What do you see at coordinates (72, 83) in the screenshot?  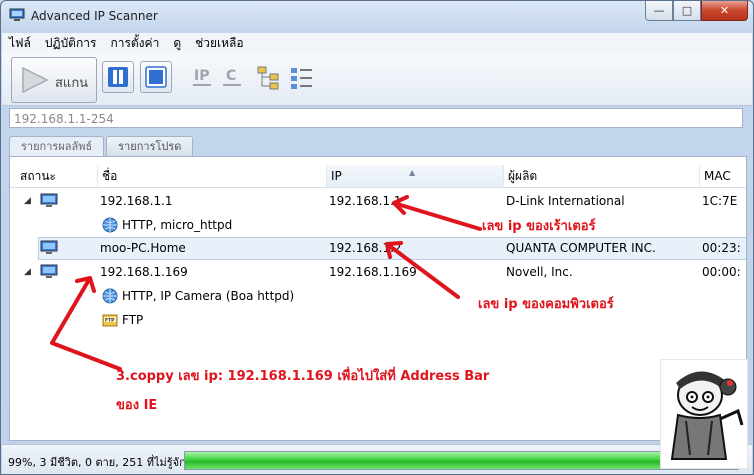 I see `scan-label: สแกน` at bounding box center [72, 83].